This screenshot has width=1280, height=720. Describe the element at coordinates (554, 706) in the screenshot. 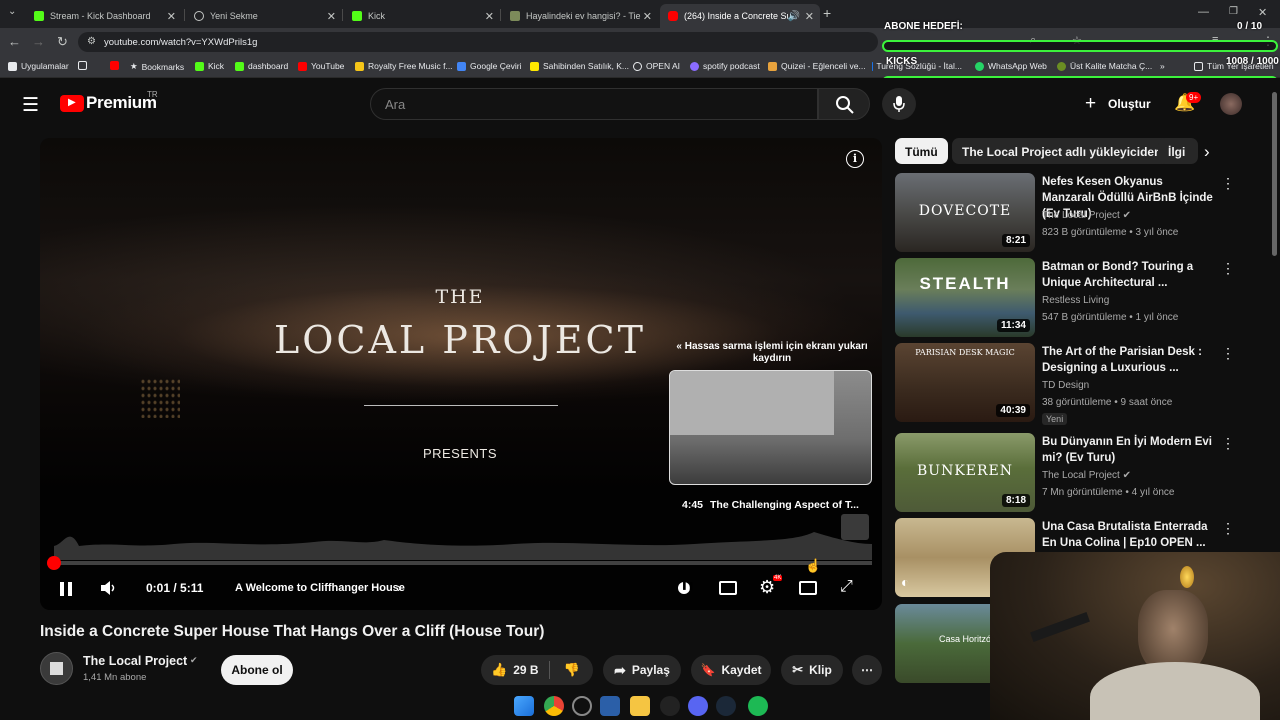

I see `chrome-icon` at that location.